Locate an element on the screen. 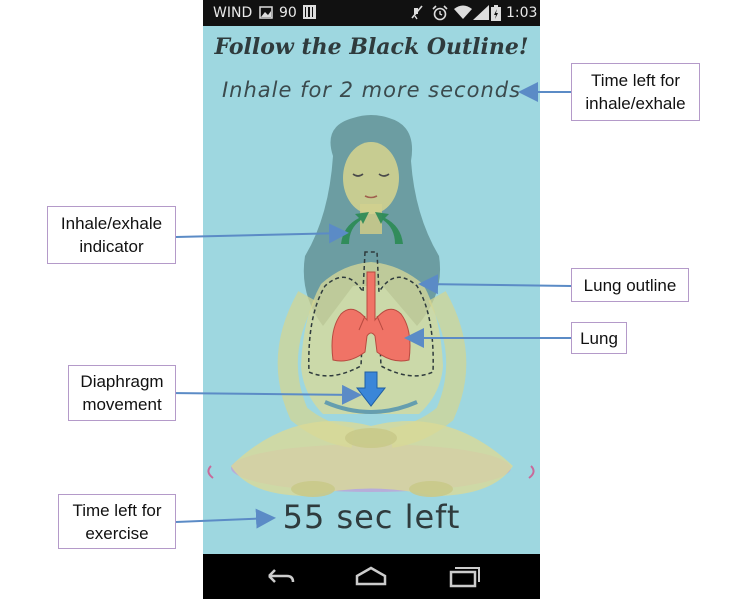 The height and width of the screenshot is (599, 735). carrier-label: WIND is located at coordinates (233, 13).